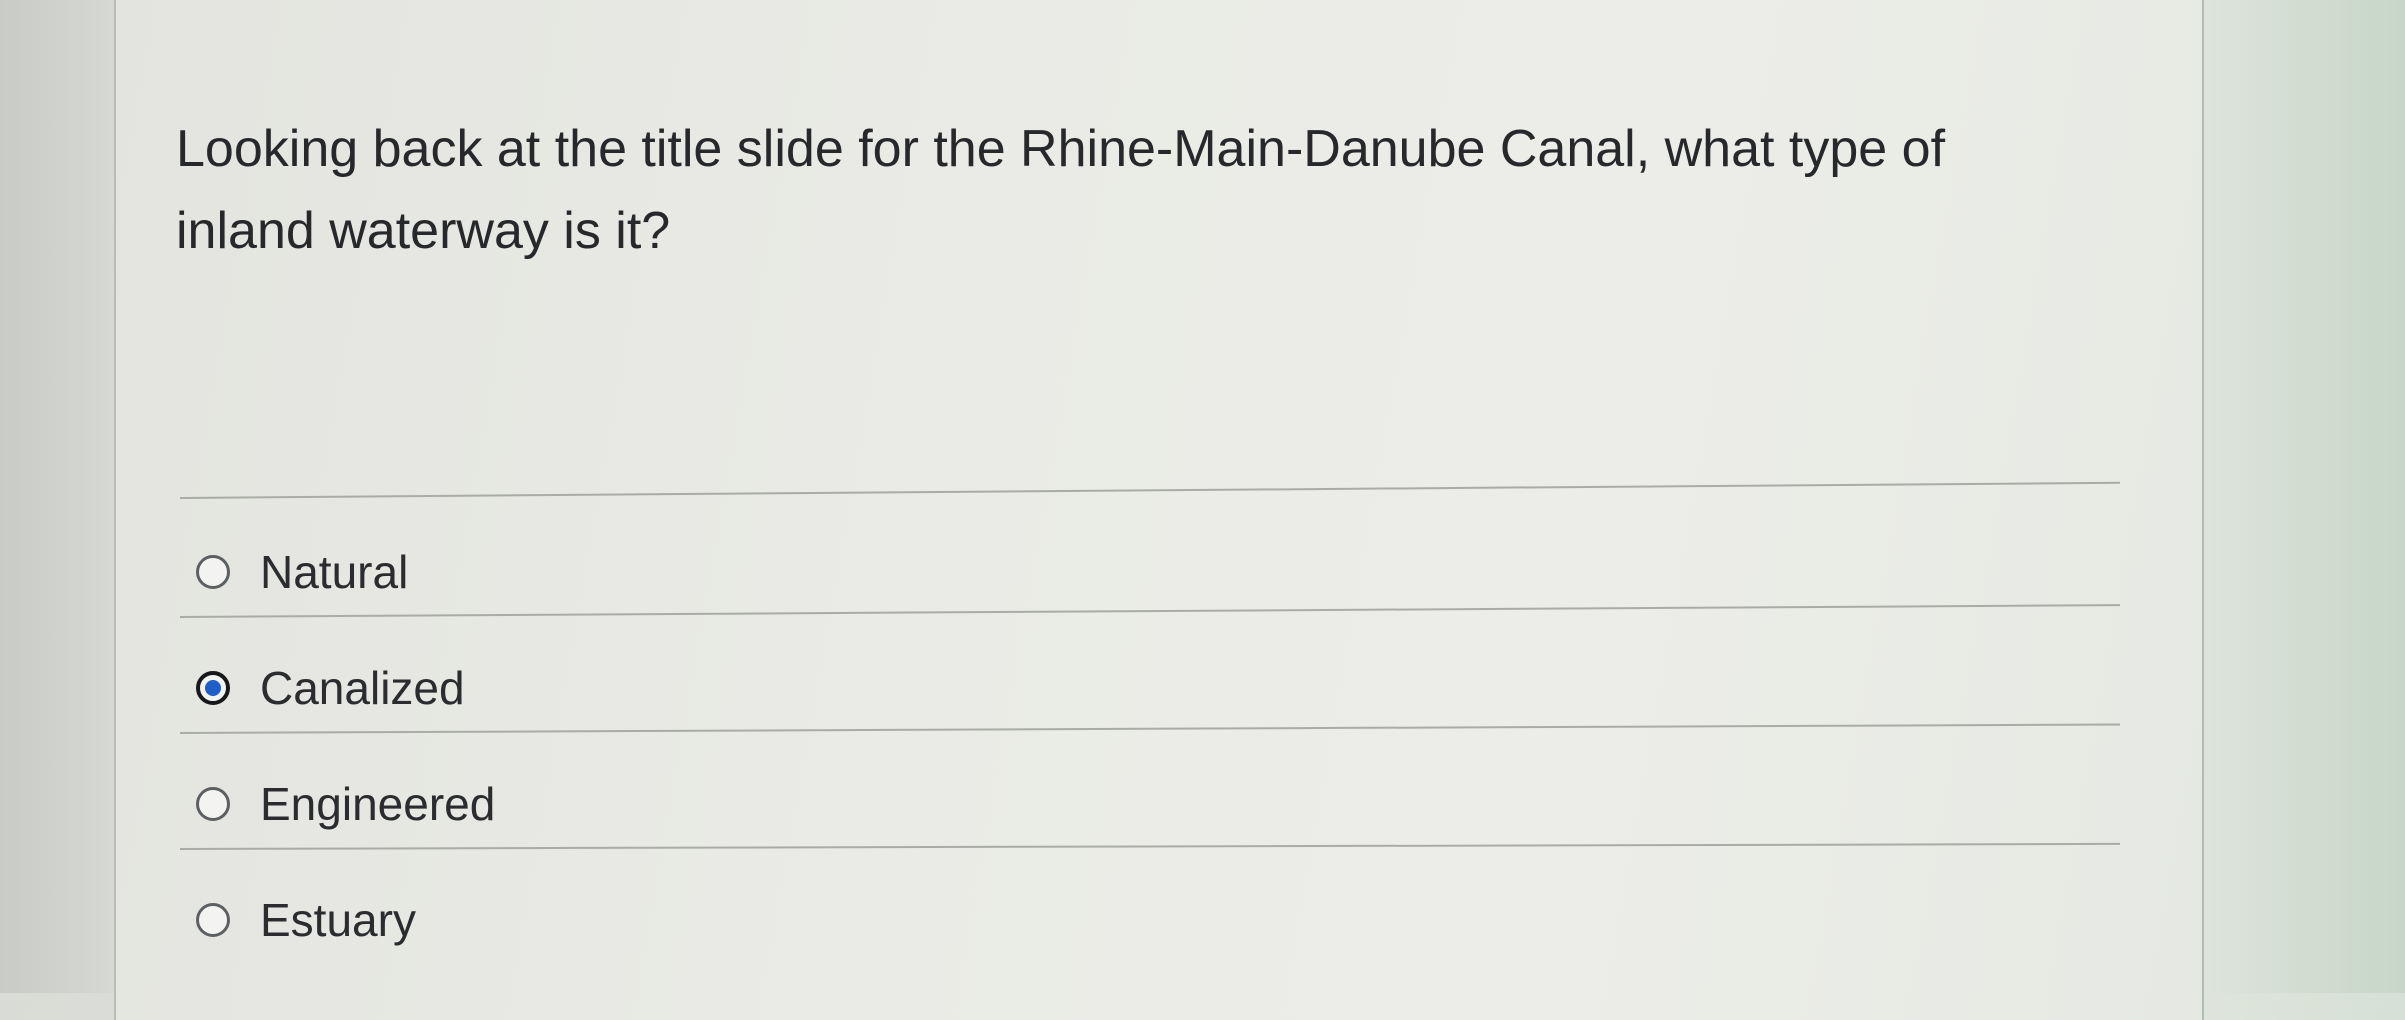 The image size is (2405, 1020). What do you see at coordinates (213, 572) in the screenshot?
I see `radio-button-natural` at bounding box center [213, 572].